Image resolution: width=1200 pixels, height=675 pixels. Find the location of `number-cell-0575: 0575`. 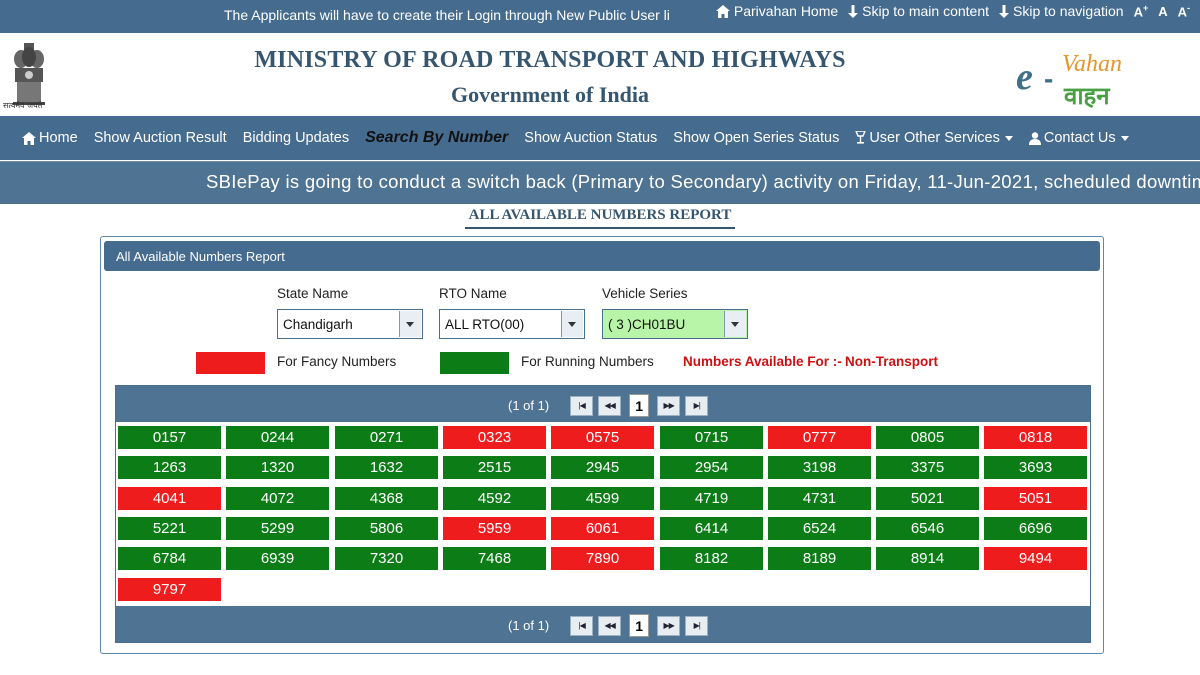

number-cell-0575: 0575 is located at coordinates (602, 437).